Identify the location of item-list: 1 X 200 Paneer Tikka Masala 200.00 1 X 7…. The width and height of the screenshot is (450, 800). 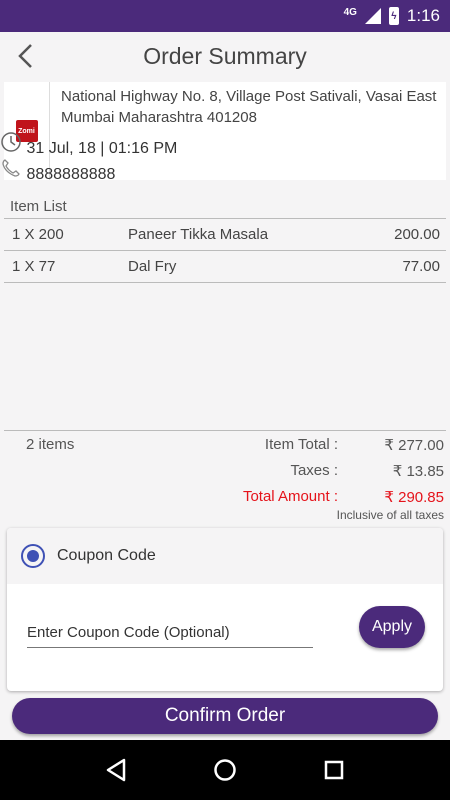
(225, 250).